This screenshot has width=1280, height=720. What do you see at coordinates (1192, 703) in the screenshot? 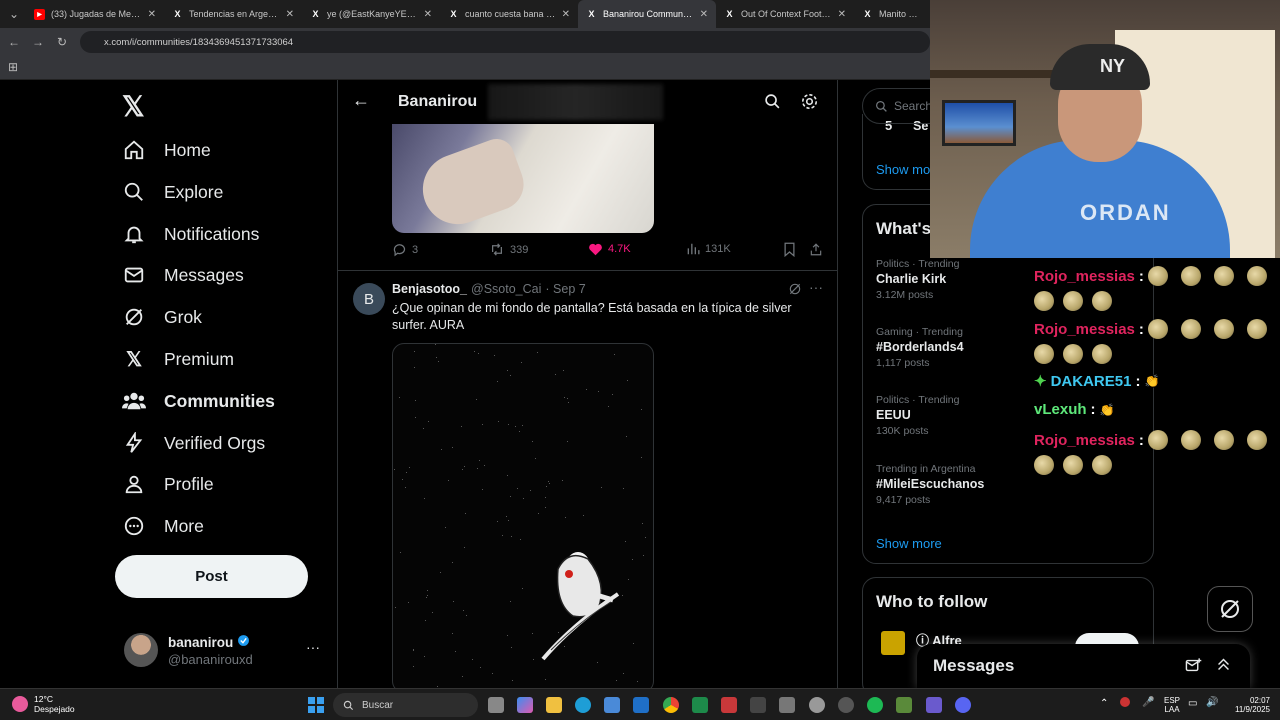
I see `network-icon: ▭` at bounding box center [1192, 703].